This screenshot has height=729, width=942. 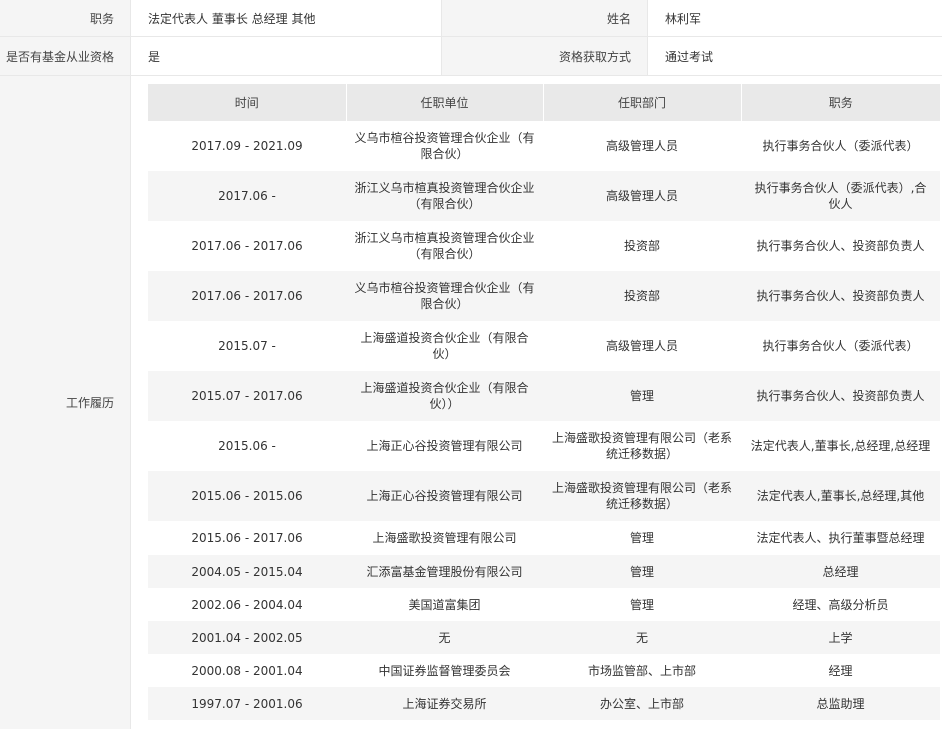 I want to click on cell-unit: 无, so click(x=444, y=637).